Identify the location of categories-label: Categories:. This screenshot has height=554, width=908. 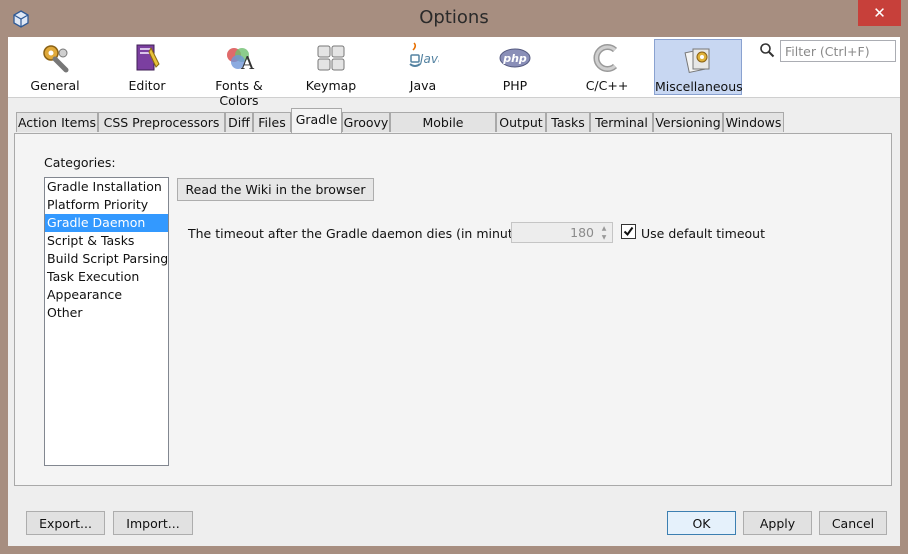
(80, 162).